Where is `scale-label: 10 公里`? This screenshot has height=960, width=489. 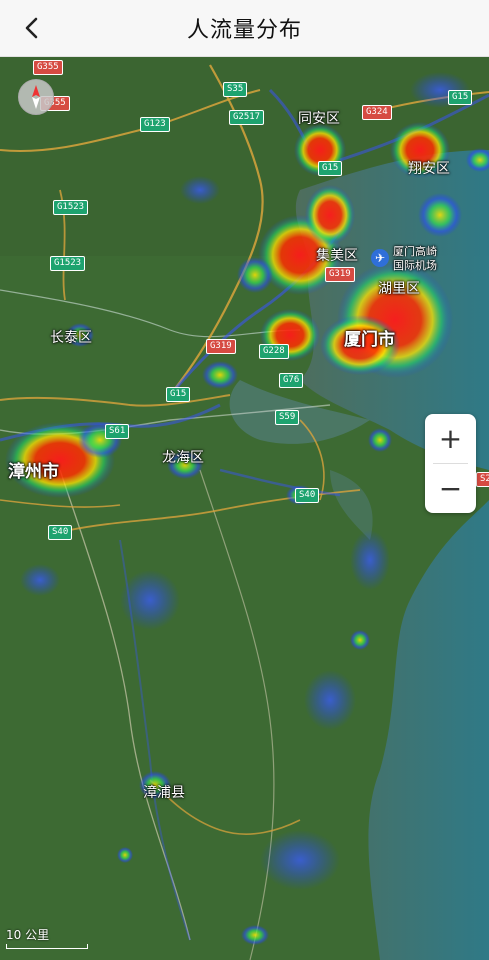 scale-label: 10 公里 is located at coordinates (28, 935).